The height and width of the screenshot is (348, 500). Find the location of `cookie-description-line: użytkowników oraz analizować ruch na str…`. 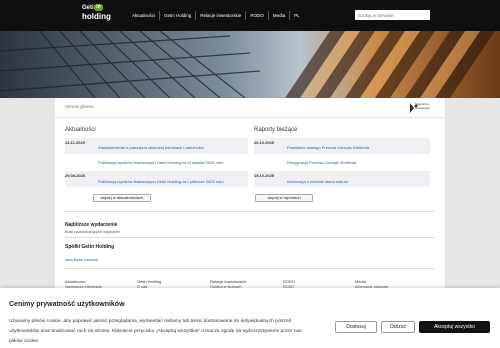

cookie-description-line: użytkowników oraz analizować ruch na str… is located at coordinates (155, 331).